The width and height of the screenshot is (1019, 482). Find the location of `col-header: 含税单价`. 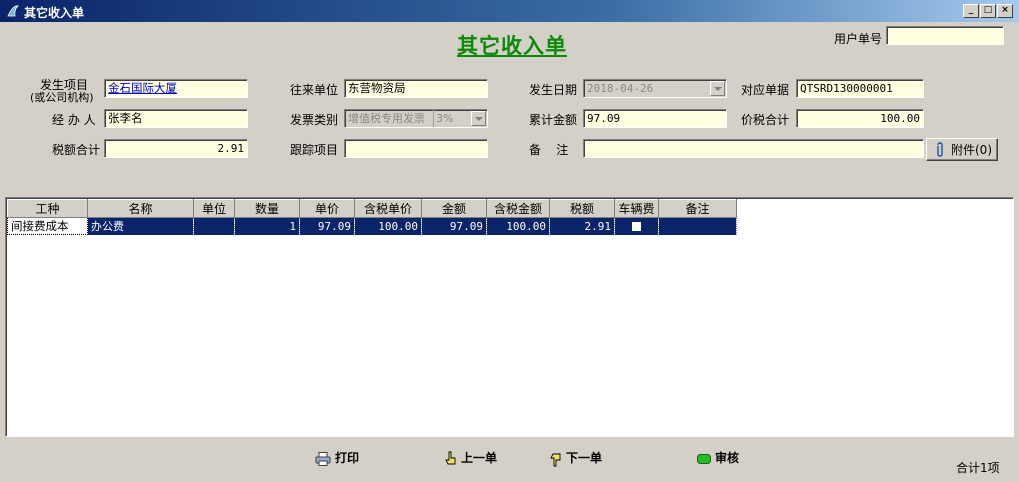

col-header: 含税单价 is located at coordinates (388, 208).